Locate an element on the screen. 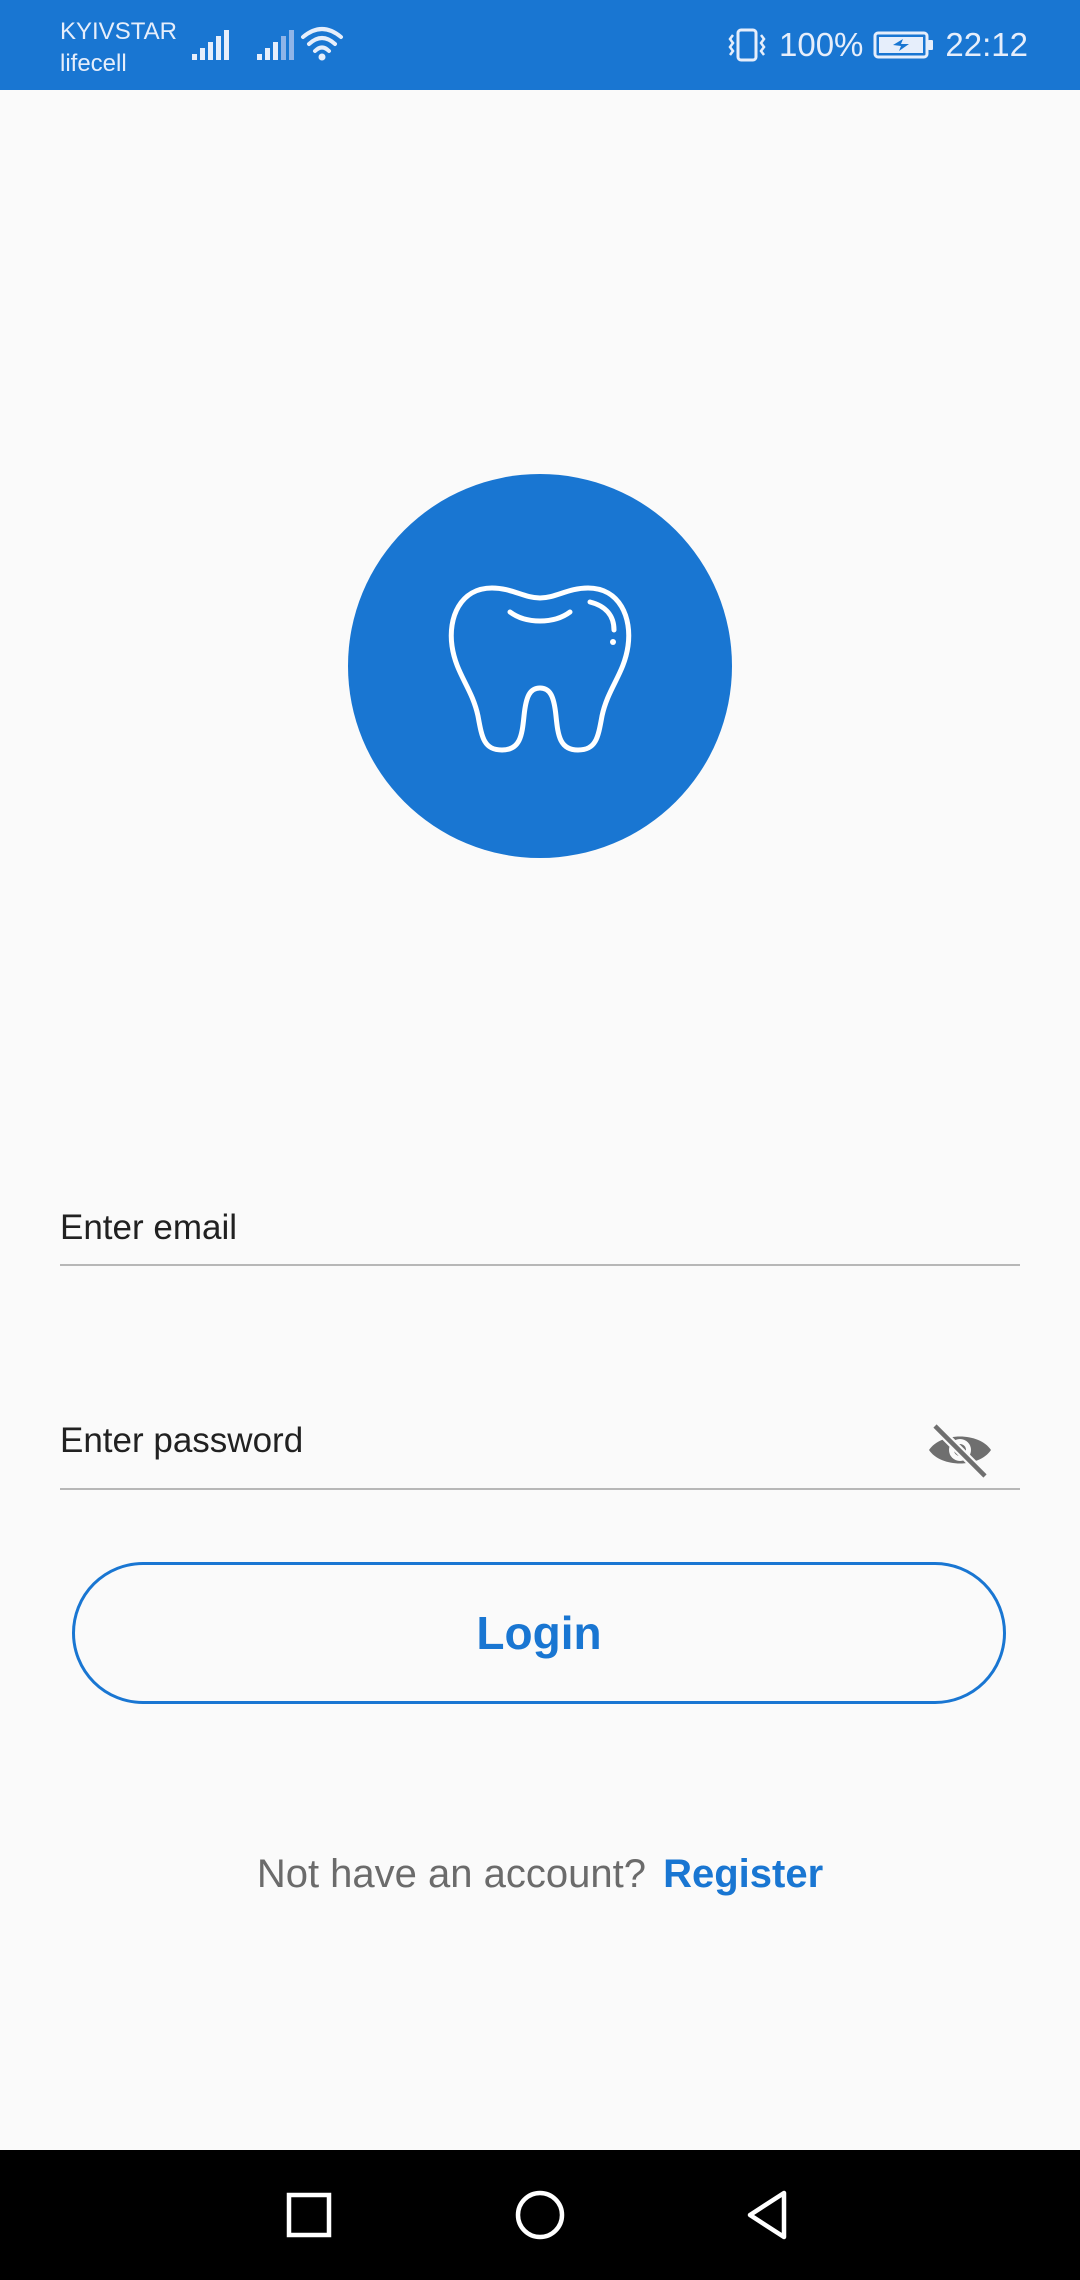  password-field-container is located at coordinates (540, 1448).